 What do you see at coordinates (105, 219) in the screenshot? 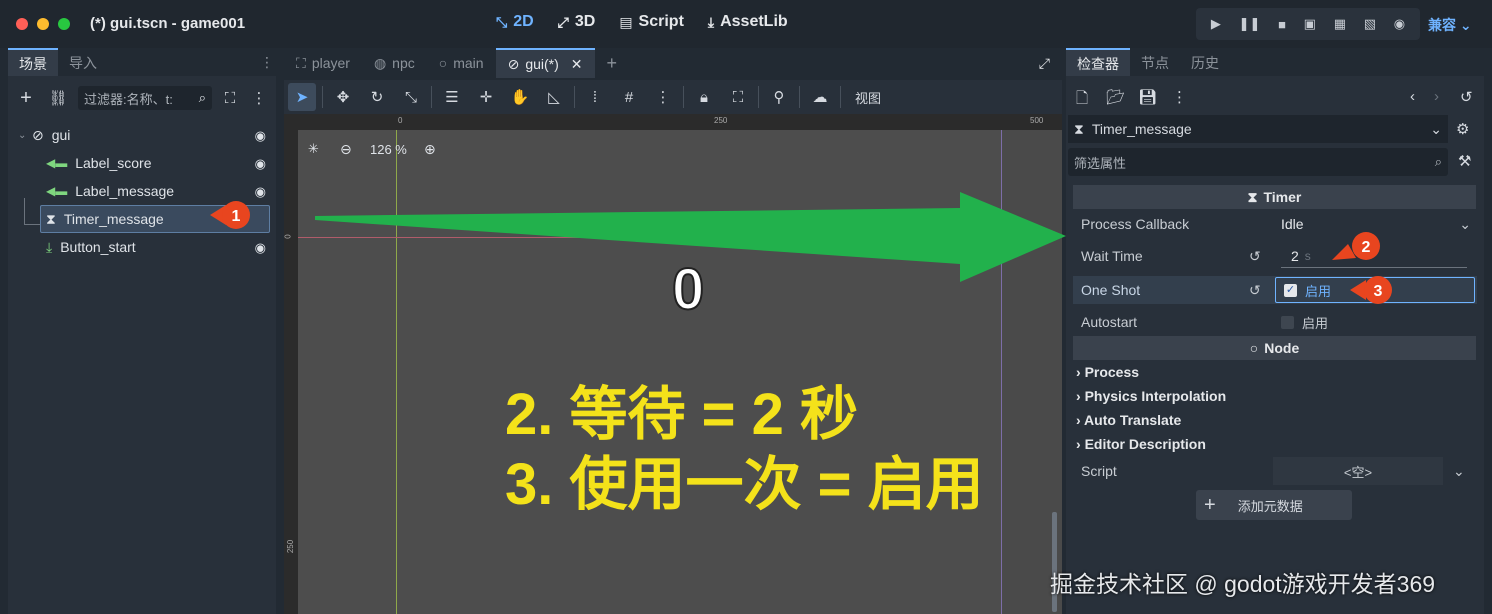
I see `tree-item-timer-label-row: ⧗ Timer_message` at bounding box center [105, 219].